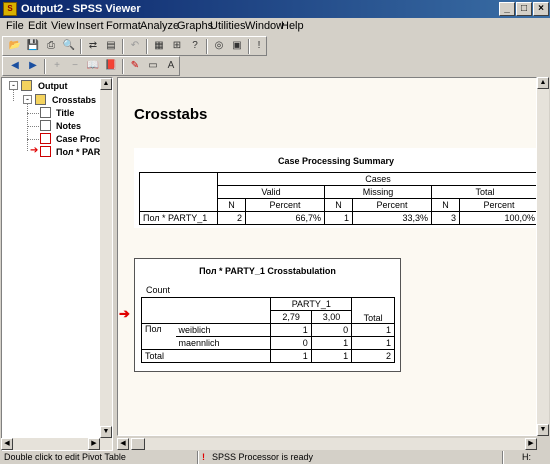 This screenshot has width=550, height=464. Describe the element at coordinates (63, 26) in the screenshot. I see `menu-view: View` at that location.